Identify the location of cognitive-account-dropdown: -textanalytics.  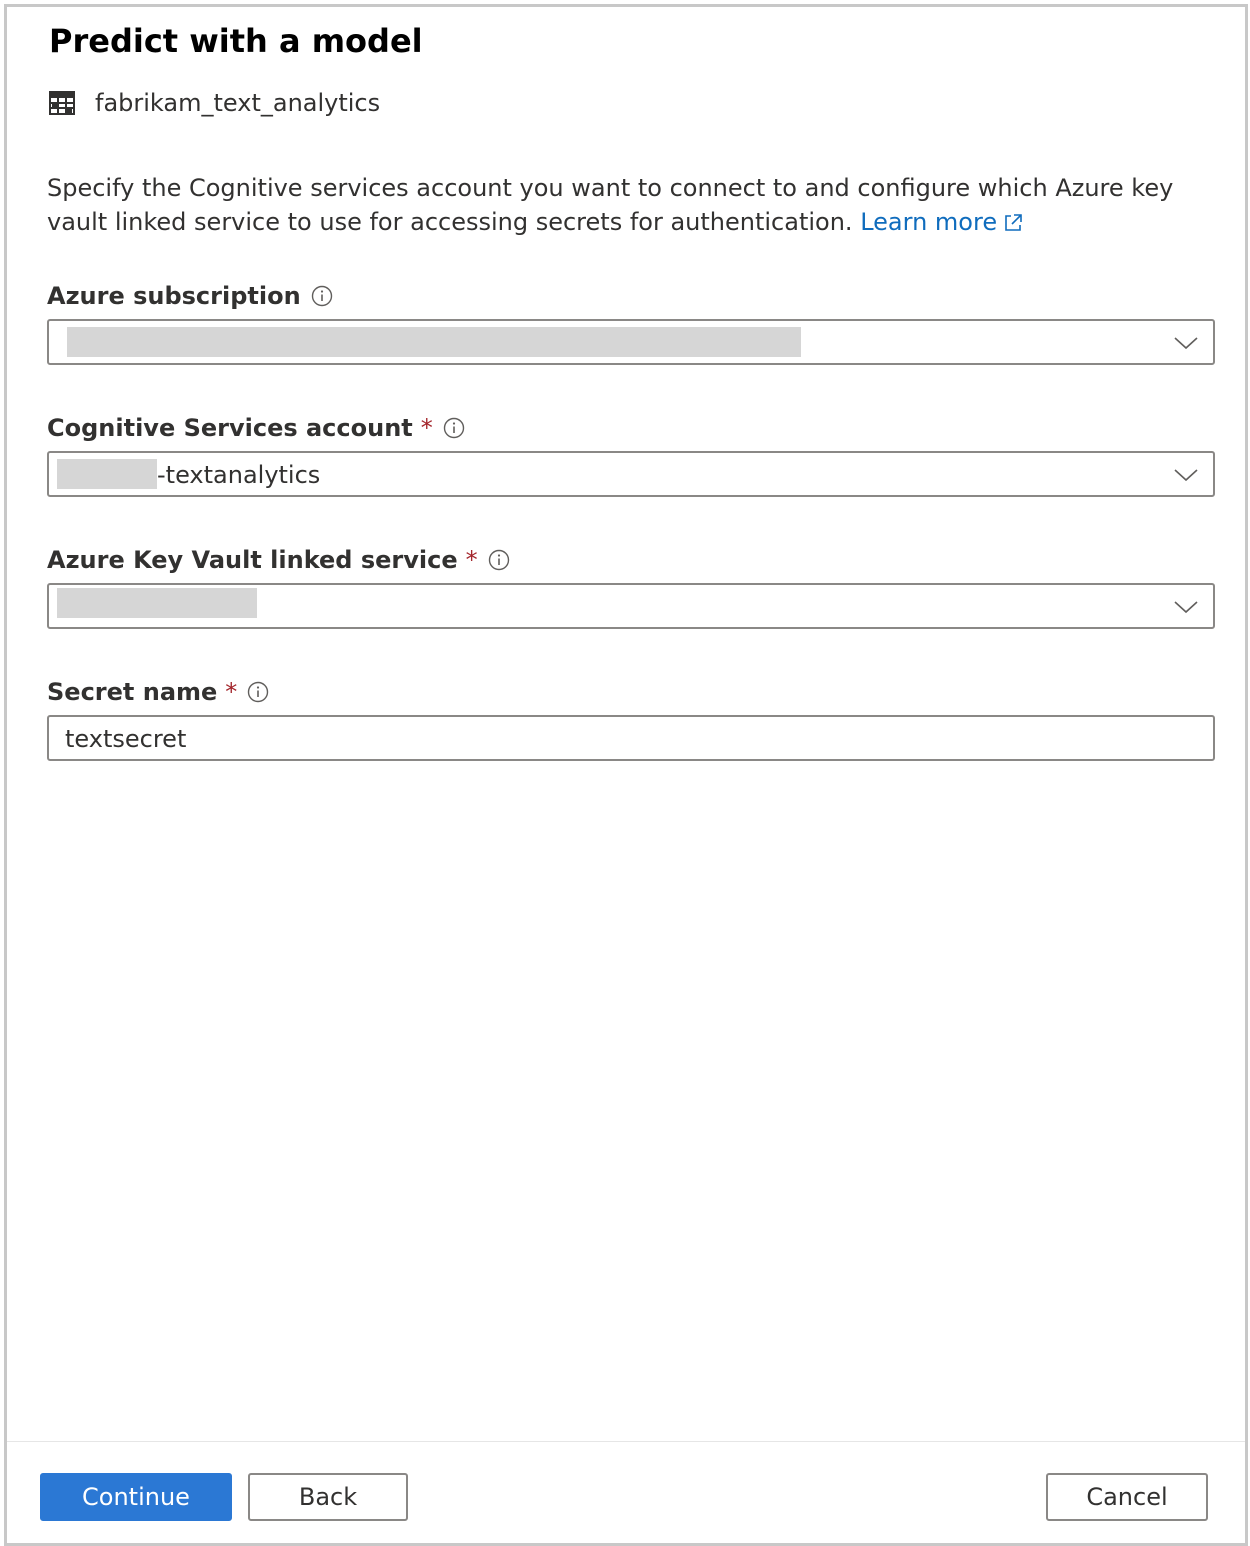
(631, 474).